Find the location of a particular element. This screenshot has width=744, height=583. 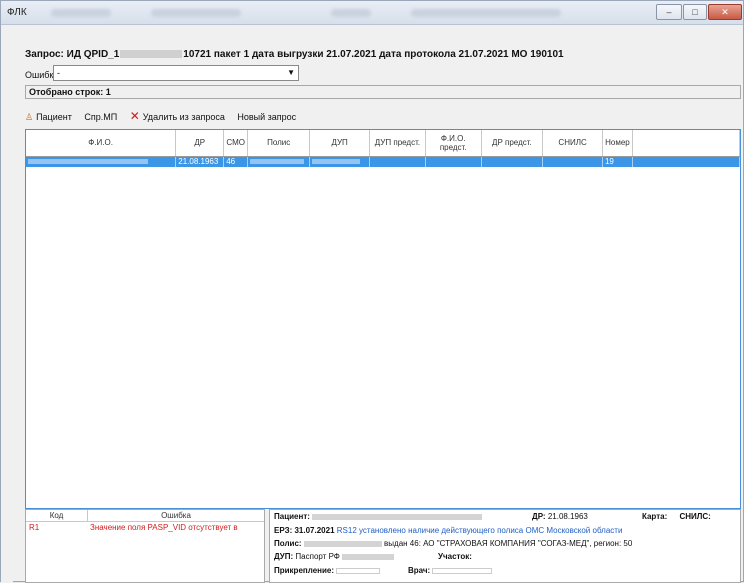

masked-policy-number is located at coordinates (342, 543).